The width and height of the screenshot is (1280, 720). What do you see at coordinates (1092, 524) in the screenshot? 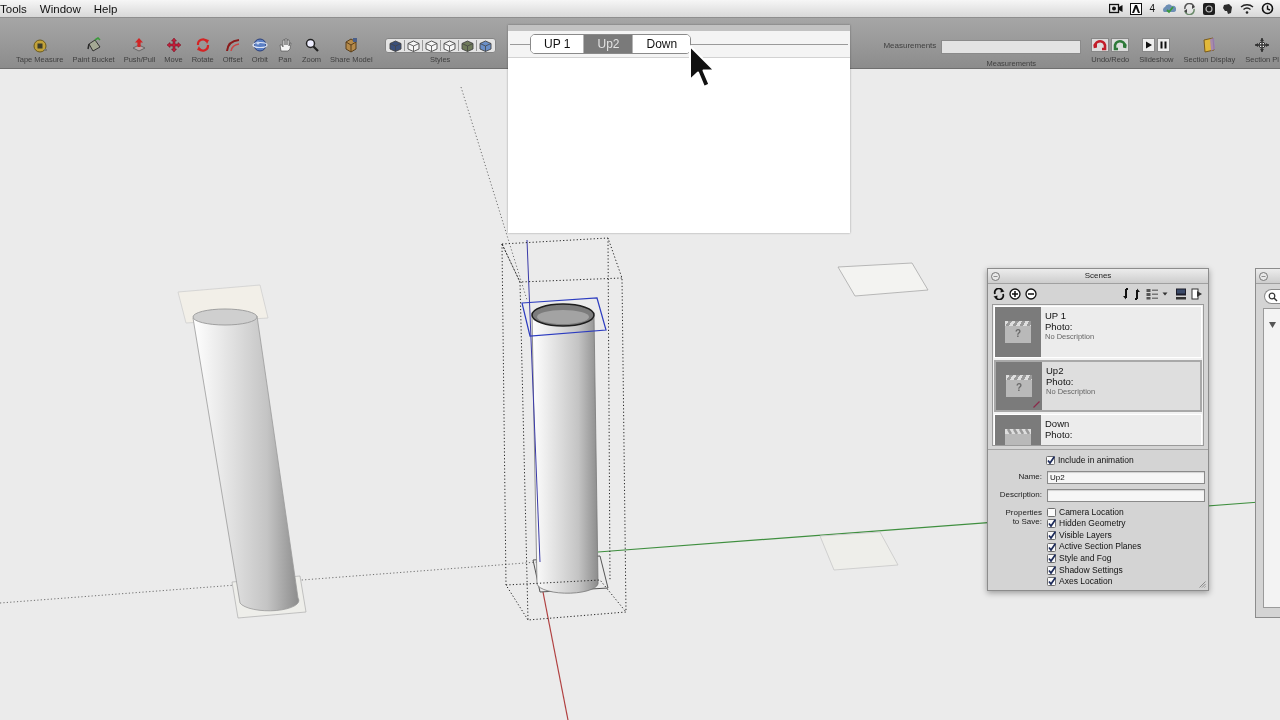
I see `checkbox-label: Hidden Geometry` at bounding box center [1092, 524].